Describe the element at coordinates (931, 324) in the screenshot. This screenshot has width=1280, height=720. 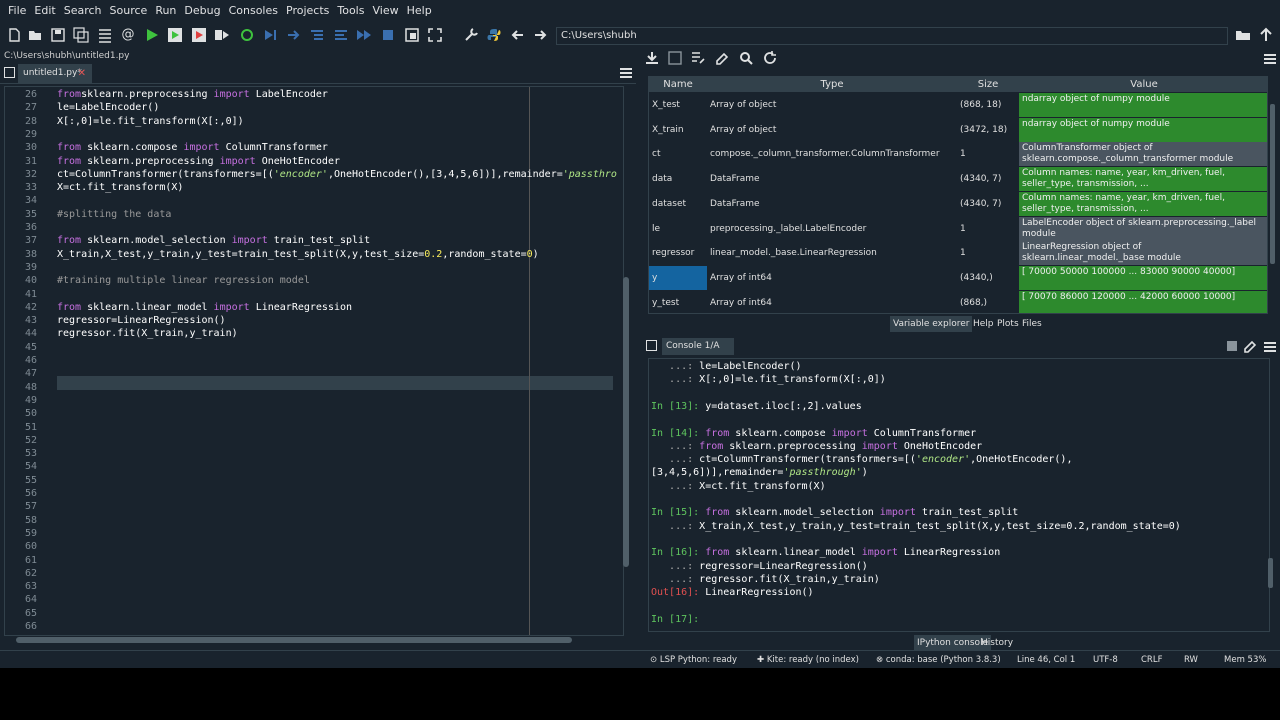
I see `tab-variable-explorer: Variable explorer` at that location.